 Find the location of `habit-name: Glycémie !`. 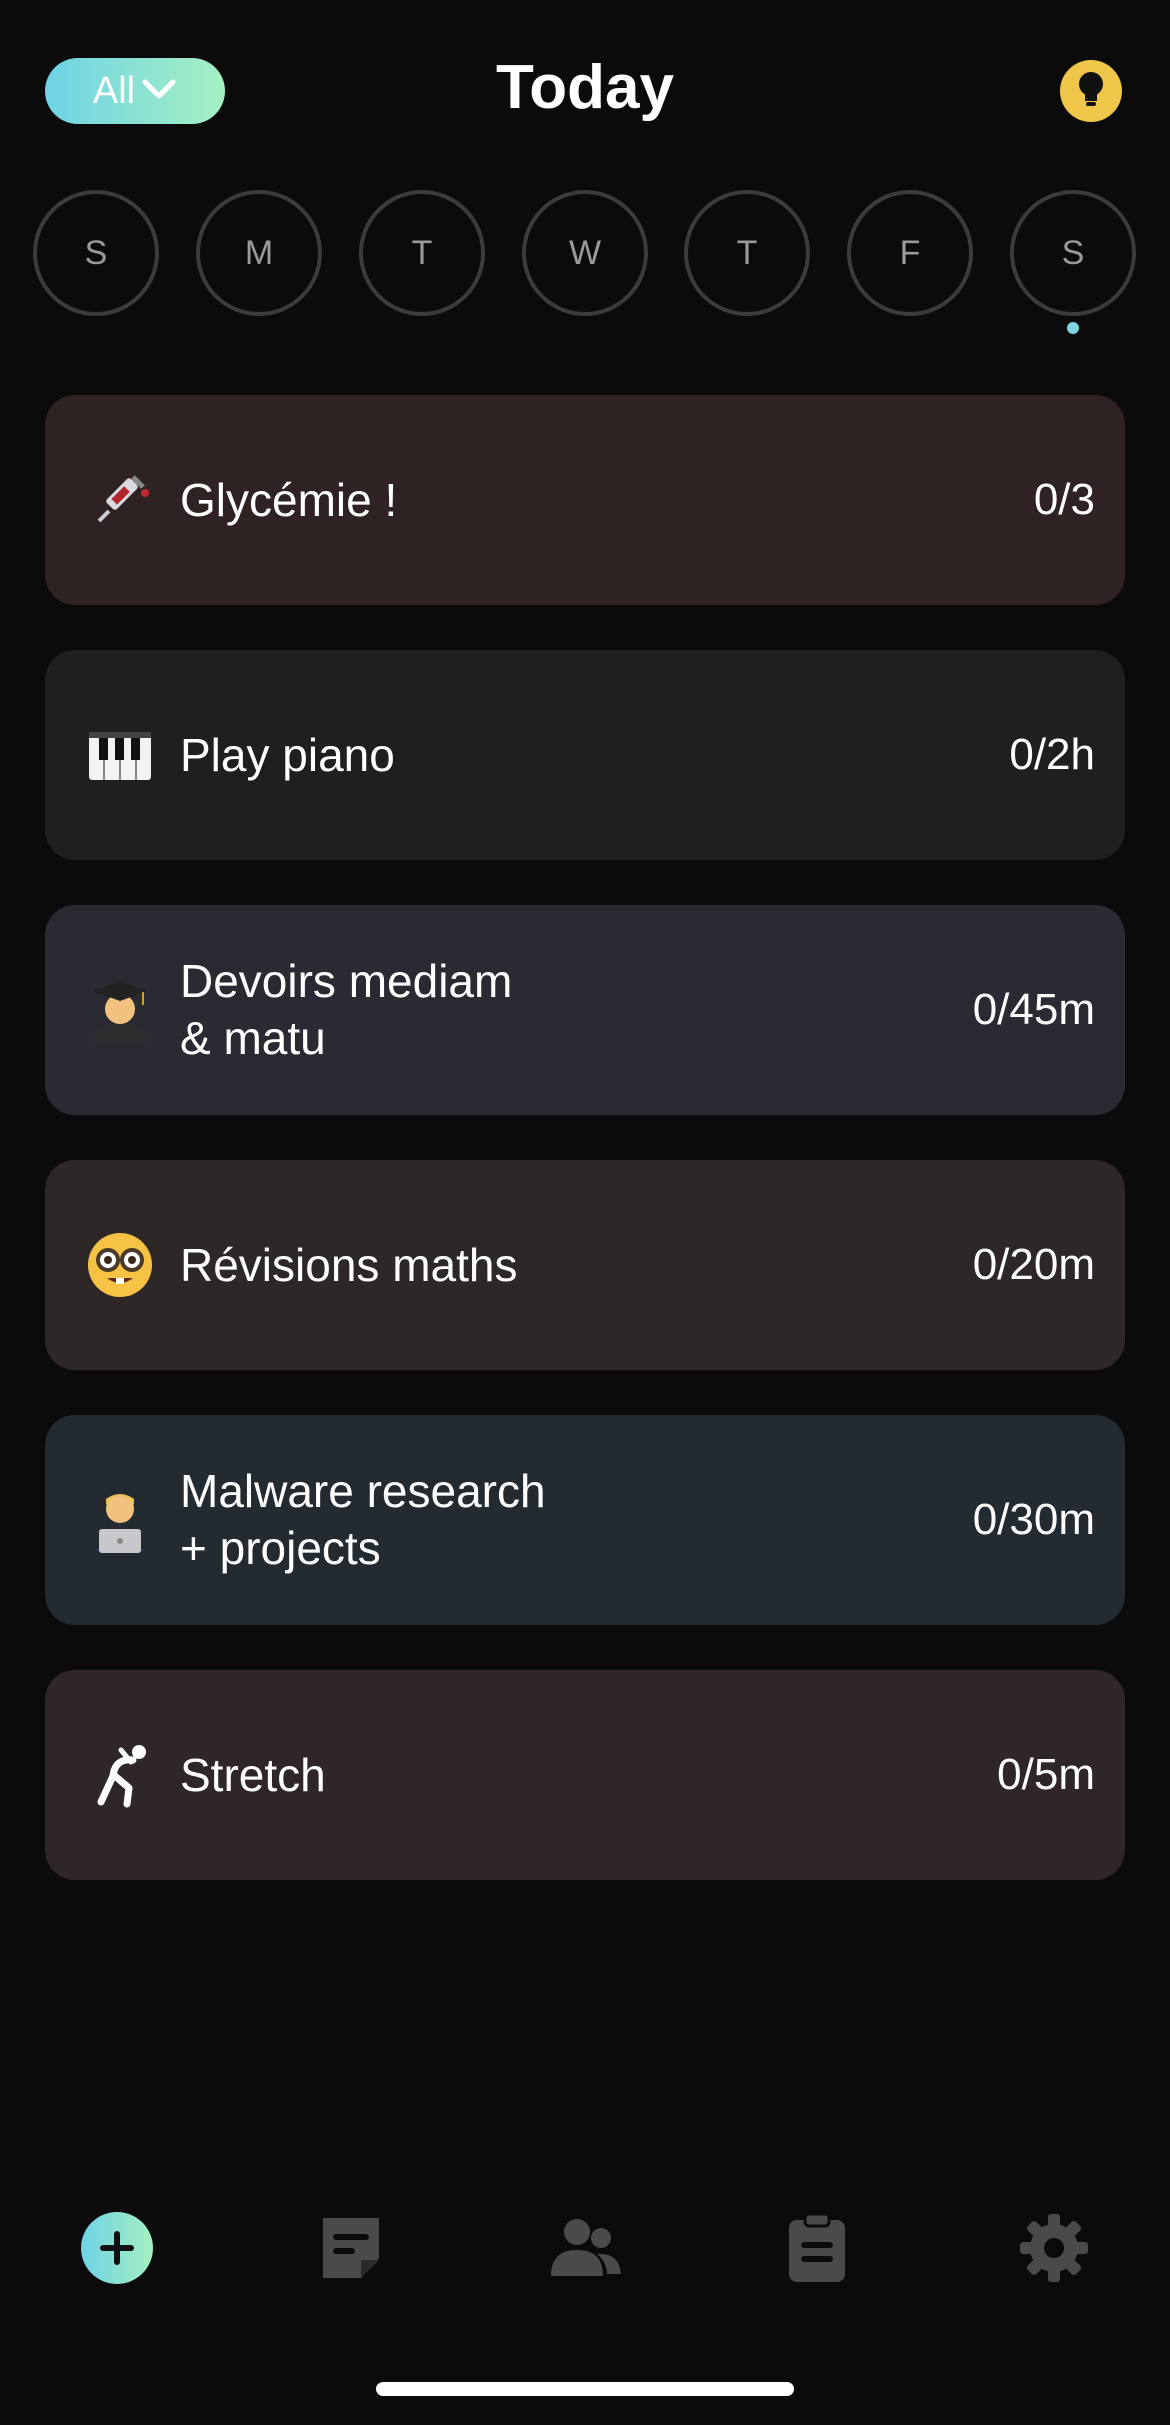

habit-name: Glycémie ! is located at coordinates (289, 499).